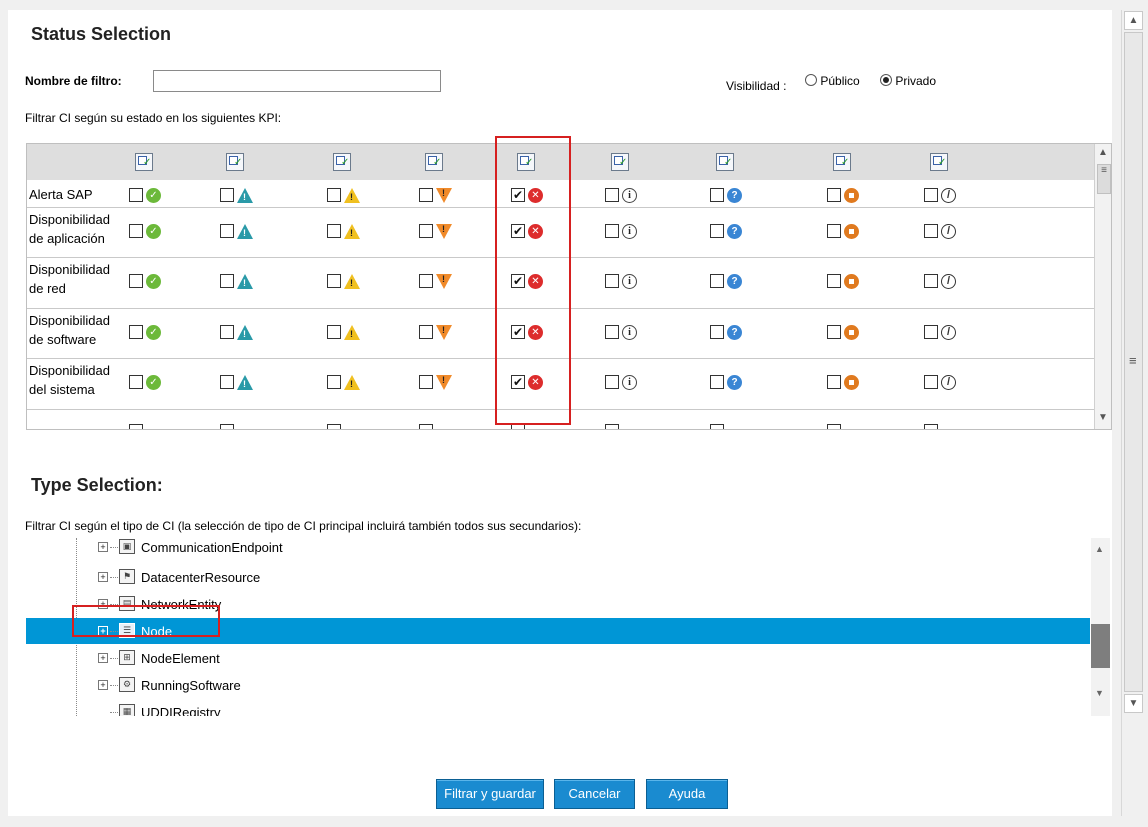 The height and width of the screenshot is (827, 1148). I want to click on info-icon: i, so click(629, 382).